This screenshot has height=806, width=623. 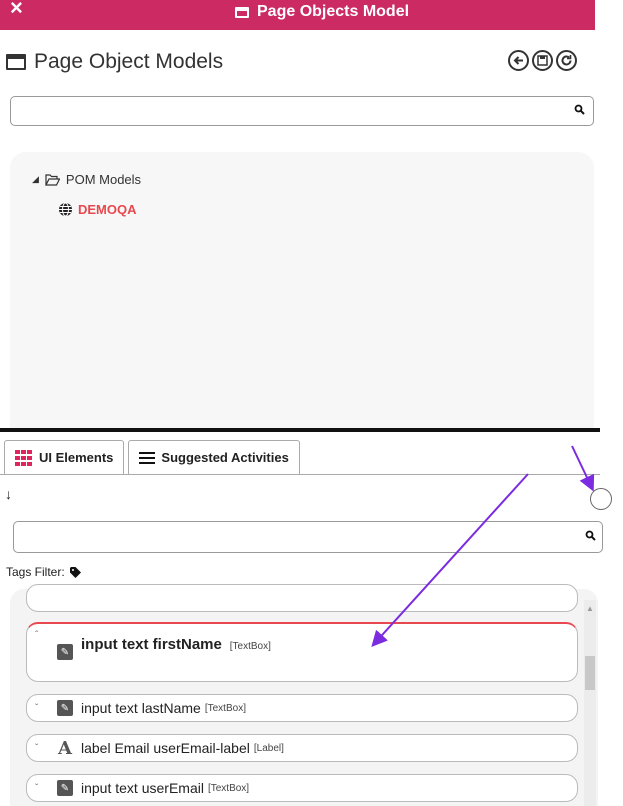 I want to click on tree-node-pom-models: ◢ POM Models, so click(x=86, y=179).